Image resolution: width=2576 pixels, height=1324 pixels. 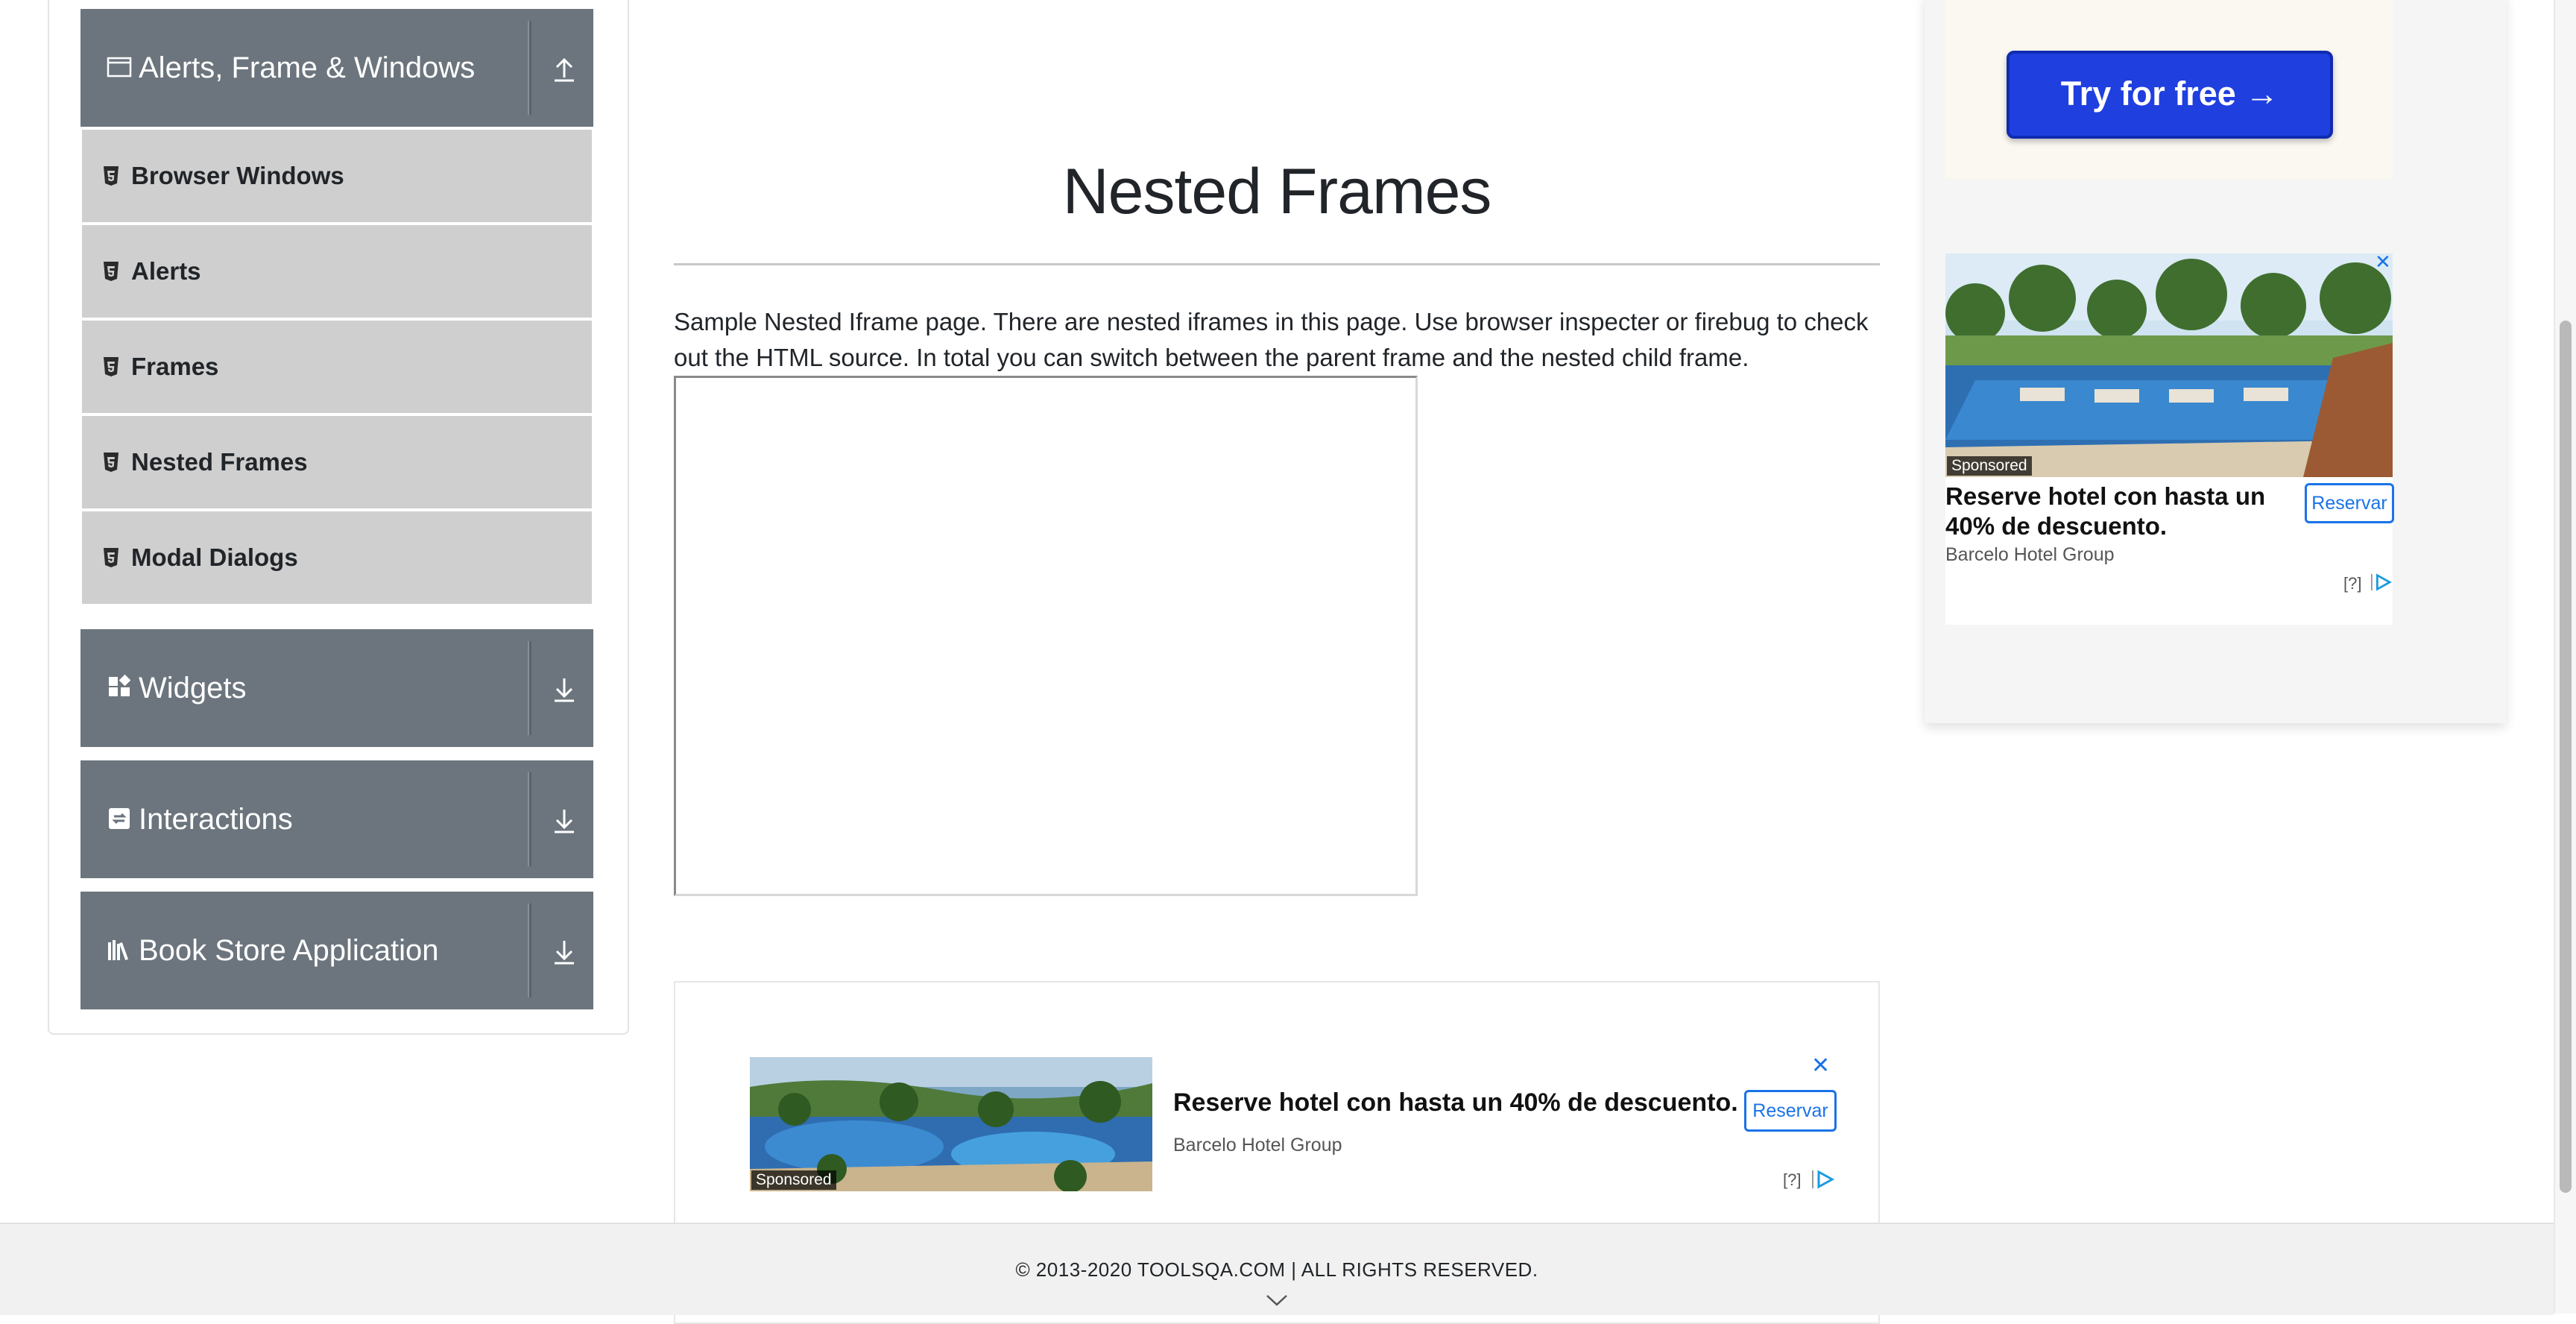 What do you see at coordinates (1046, 636) in the screenshot?
I see `parent-iframe` at bounding box center [1046, 636].